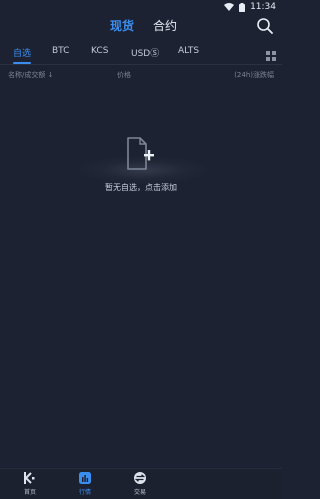 This screenshot has width=320, height=499. Describe the element at coordinates (141, 75) in the screenshot. I see `column-headers: 名称/成交额 ↓ 价格 (24h)涨跌幅` at that location.